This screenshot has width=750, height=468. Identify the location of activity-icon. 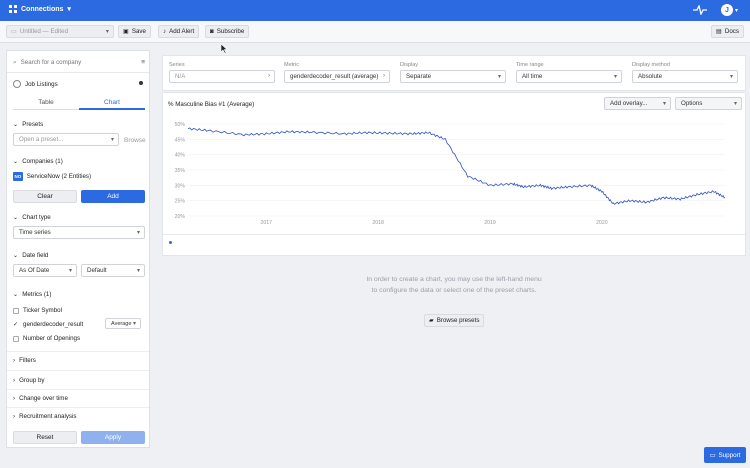
(699, 10).